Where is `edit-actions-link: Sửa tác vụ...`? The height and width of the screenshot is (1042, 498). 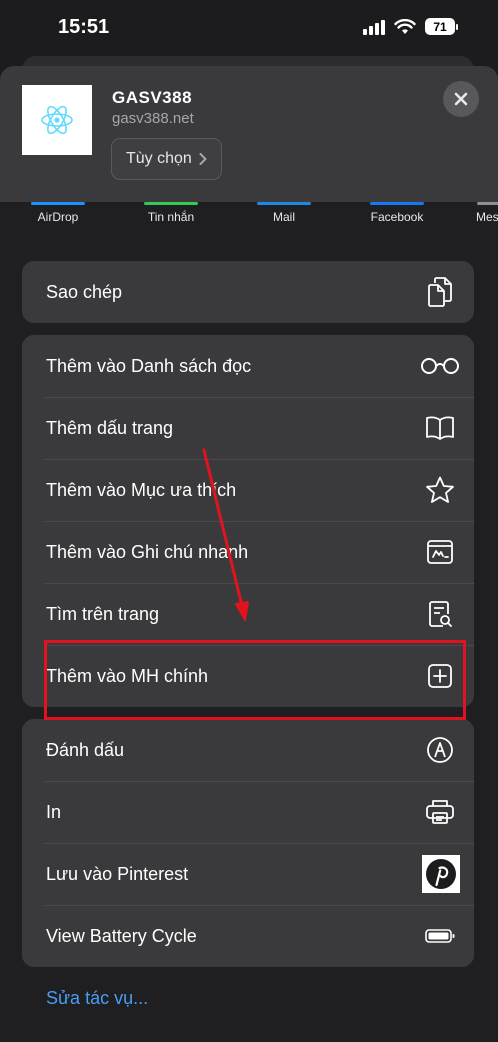
edit-actions-link: Sửa tác vụ... is located at coordinates (97, 998).